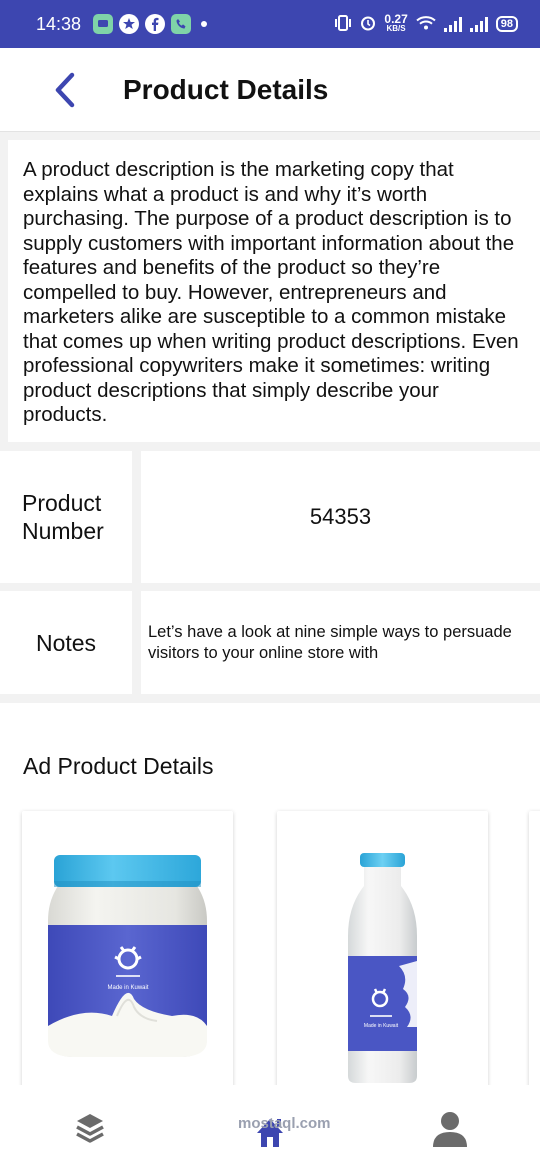  I want to click on layers-icon, so click(90, 1128).